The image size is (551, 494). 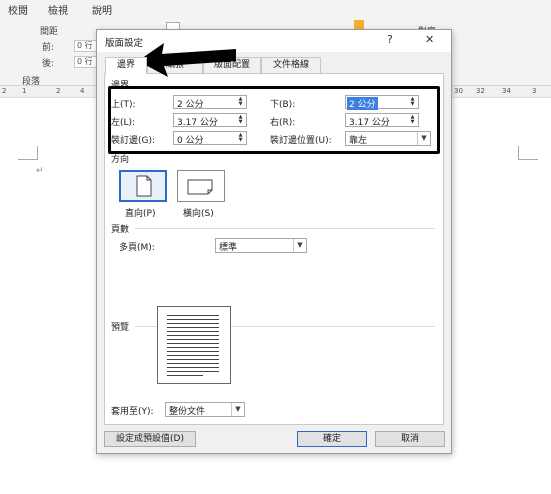 I want to click on pages-section-label: 頁數, so click(x=120, y=230).